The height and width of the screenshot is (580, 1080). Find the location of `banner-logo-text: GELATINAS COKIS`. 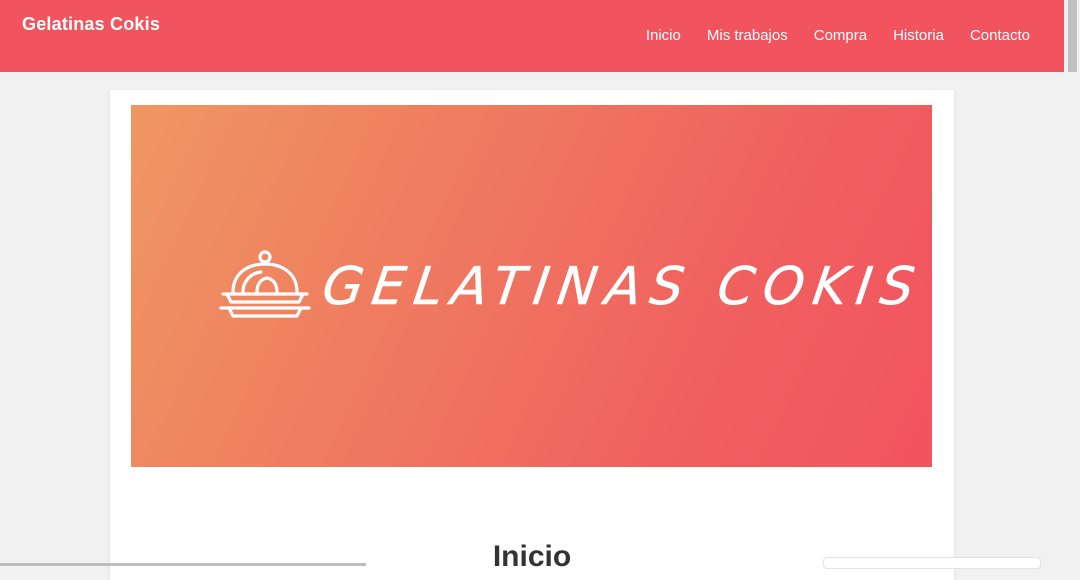

banner-logo-text: GELATINAS COKIS is located at coordinates (623, 287).